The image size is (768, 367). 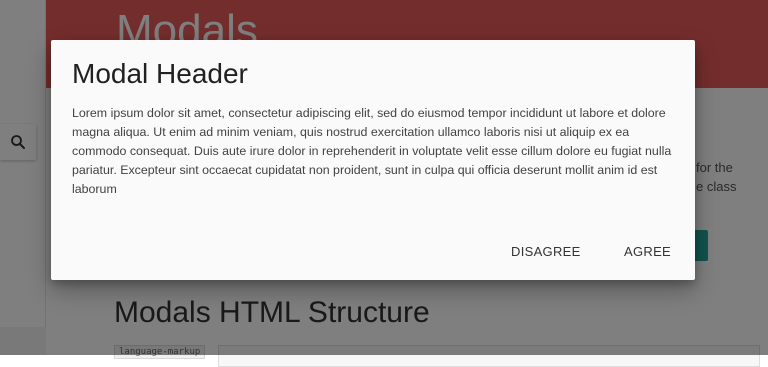 What do you see at coordinates (647, 252) in the screenshot?
I see `agree-button: AGREE` at bounding box center [647, 252].